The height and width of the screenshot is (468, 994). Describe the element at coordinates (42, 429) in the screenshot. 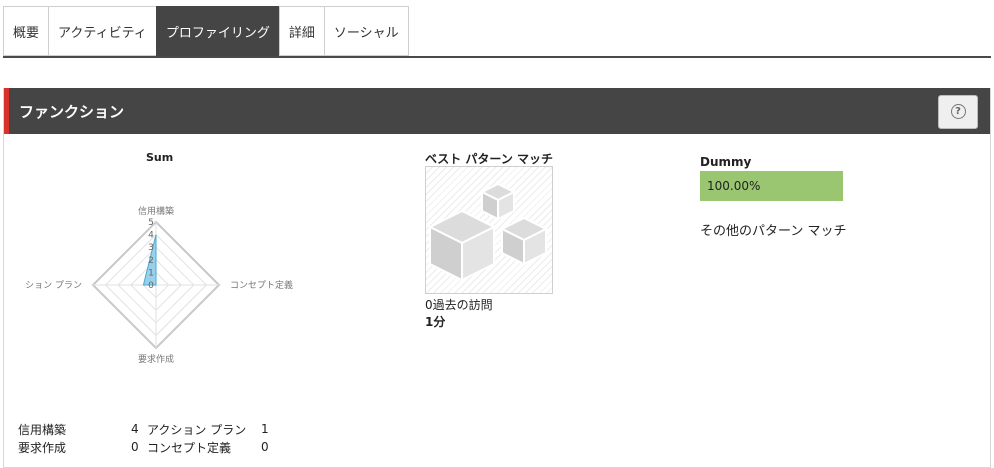

I see `legend-name: 信用構築` at that location.